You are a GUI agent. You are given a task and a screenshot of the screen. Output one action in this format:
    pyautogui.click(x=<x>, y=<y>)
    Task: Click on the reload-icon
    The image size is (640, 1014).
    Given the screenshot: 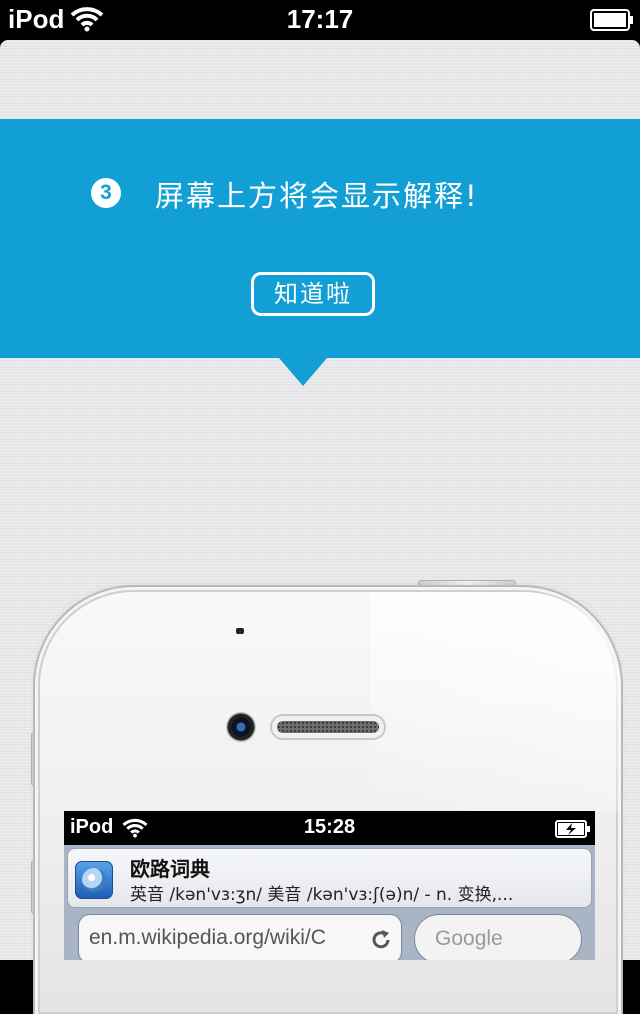 What is the action you would take?
    pyautogui.click(x=381, y=942)
    